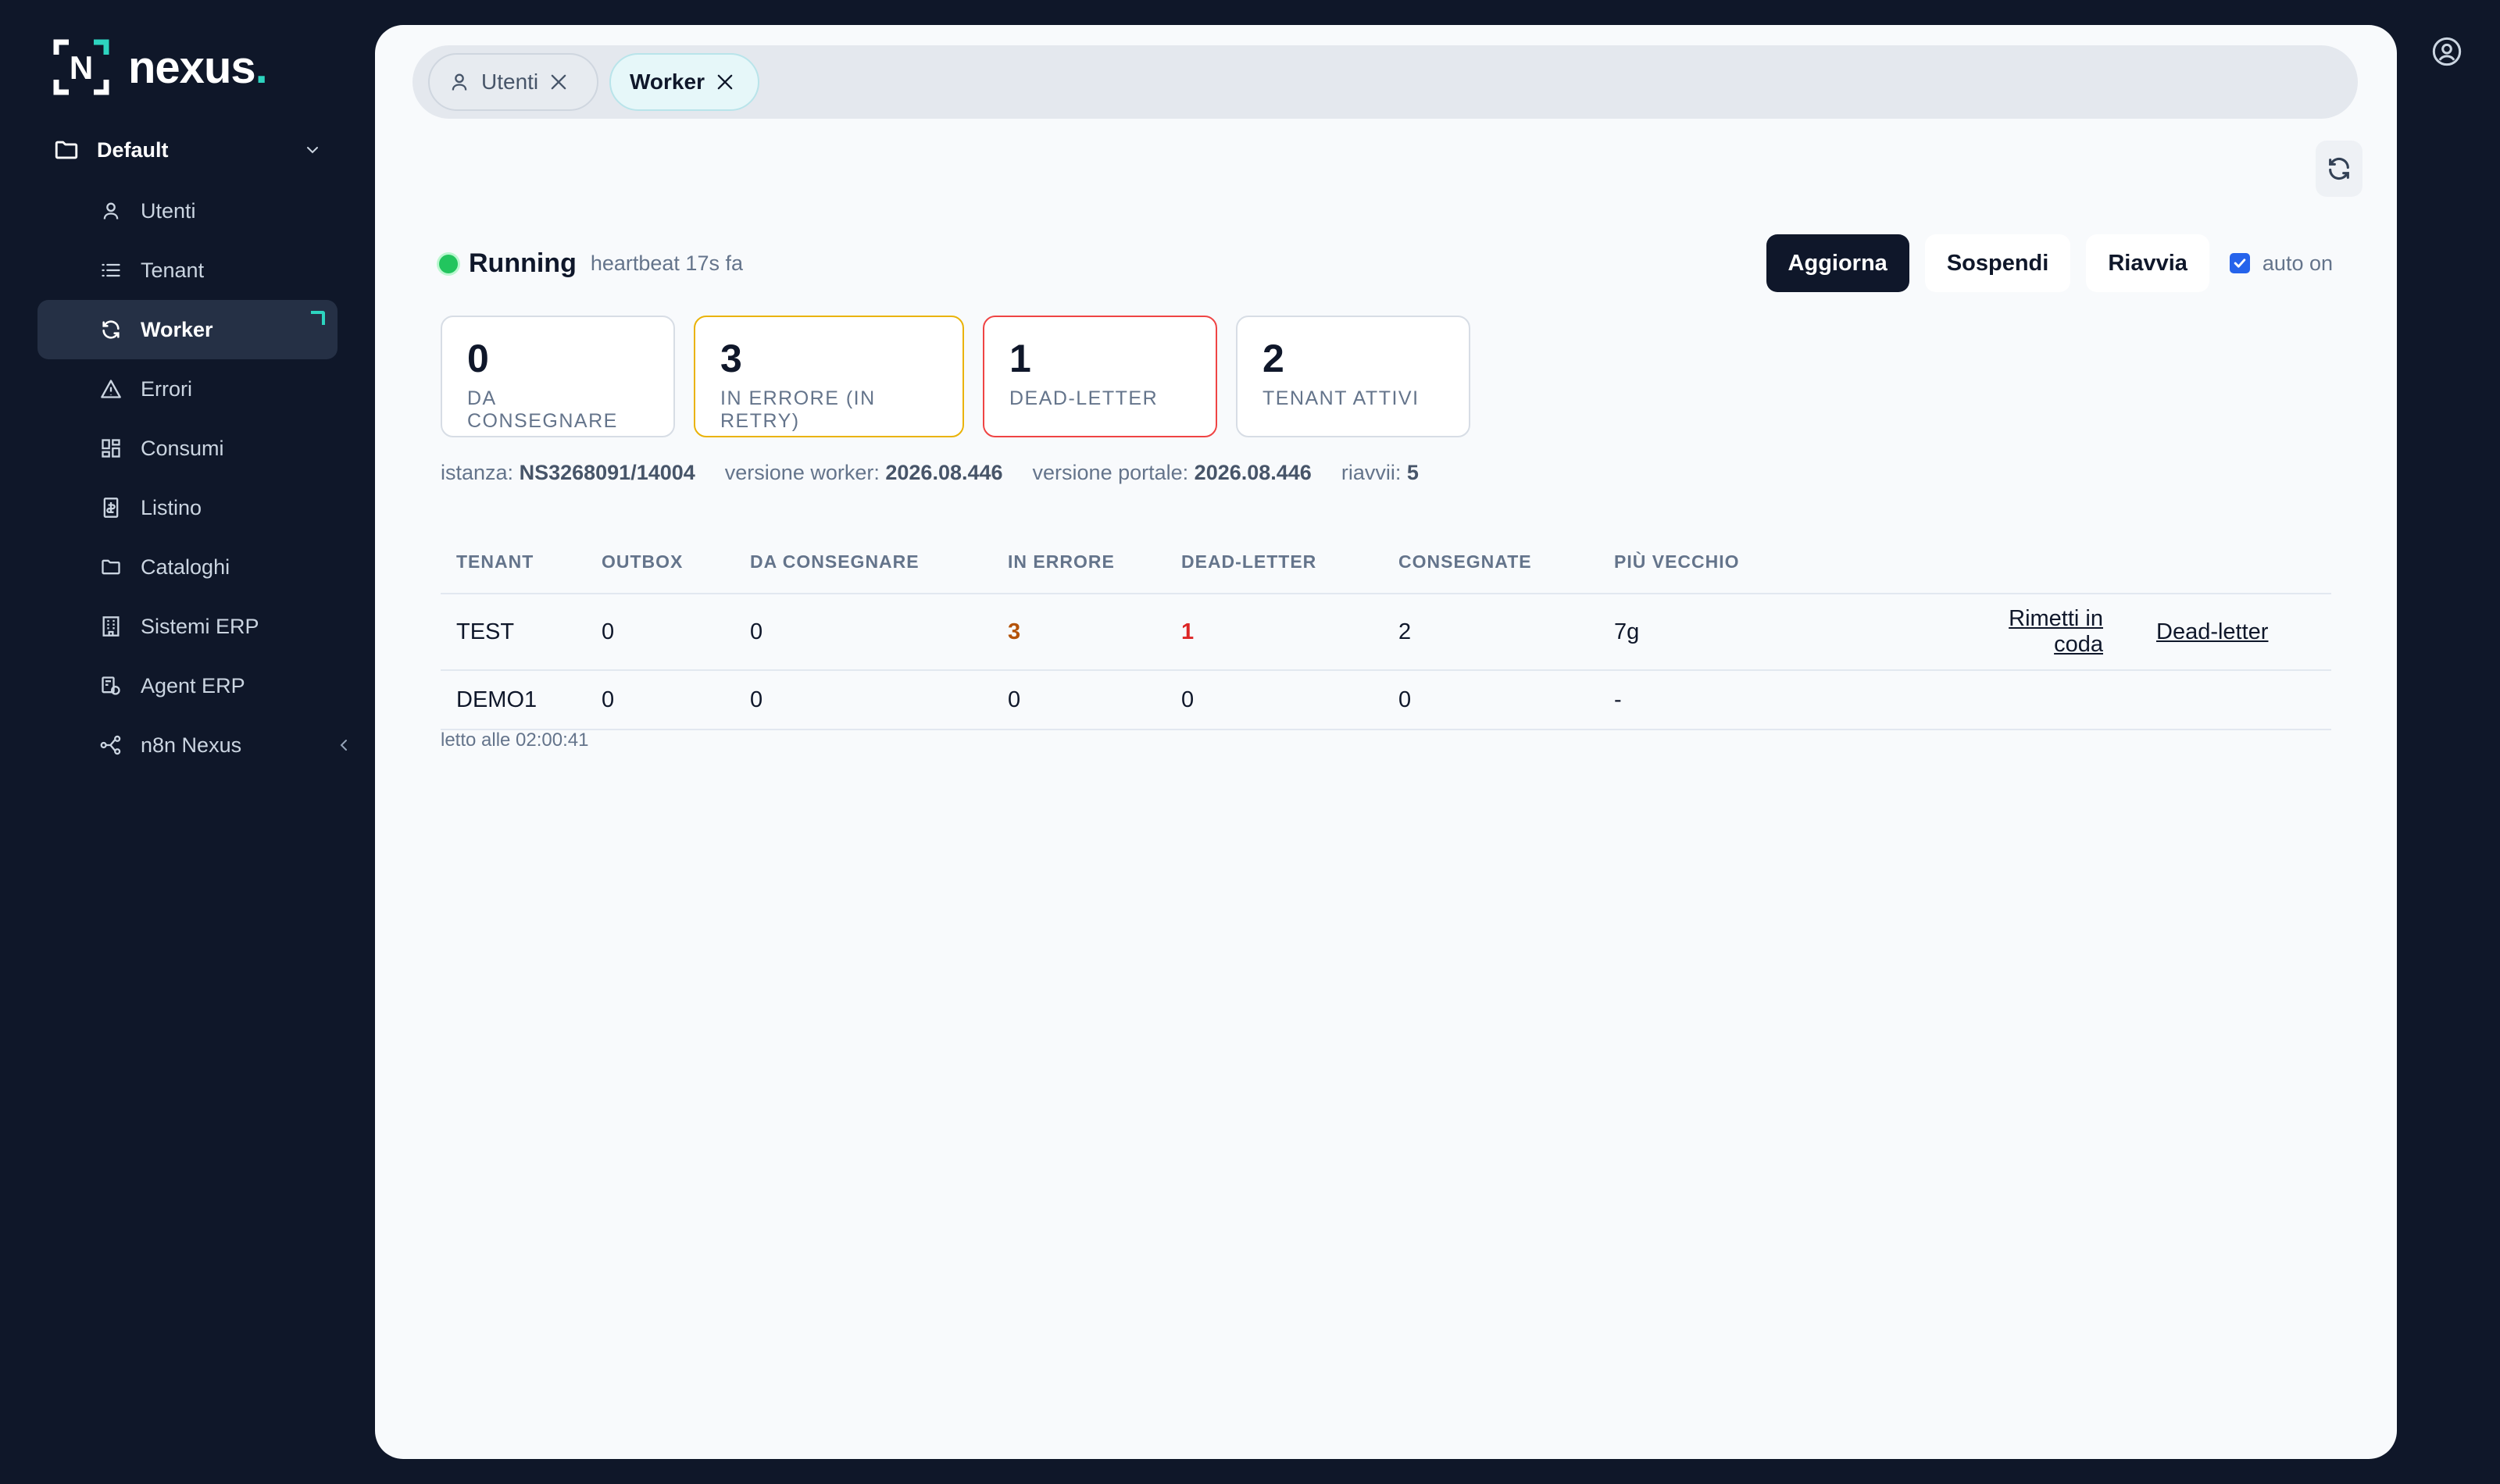  What do you see at coordinates (829, 376) in the screenshot?
I see `stat-card-errors: 3 IN ERRORE (IN RETRY)` at bounding box center [829, 376].